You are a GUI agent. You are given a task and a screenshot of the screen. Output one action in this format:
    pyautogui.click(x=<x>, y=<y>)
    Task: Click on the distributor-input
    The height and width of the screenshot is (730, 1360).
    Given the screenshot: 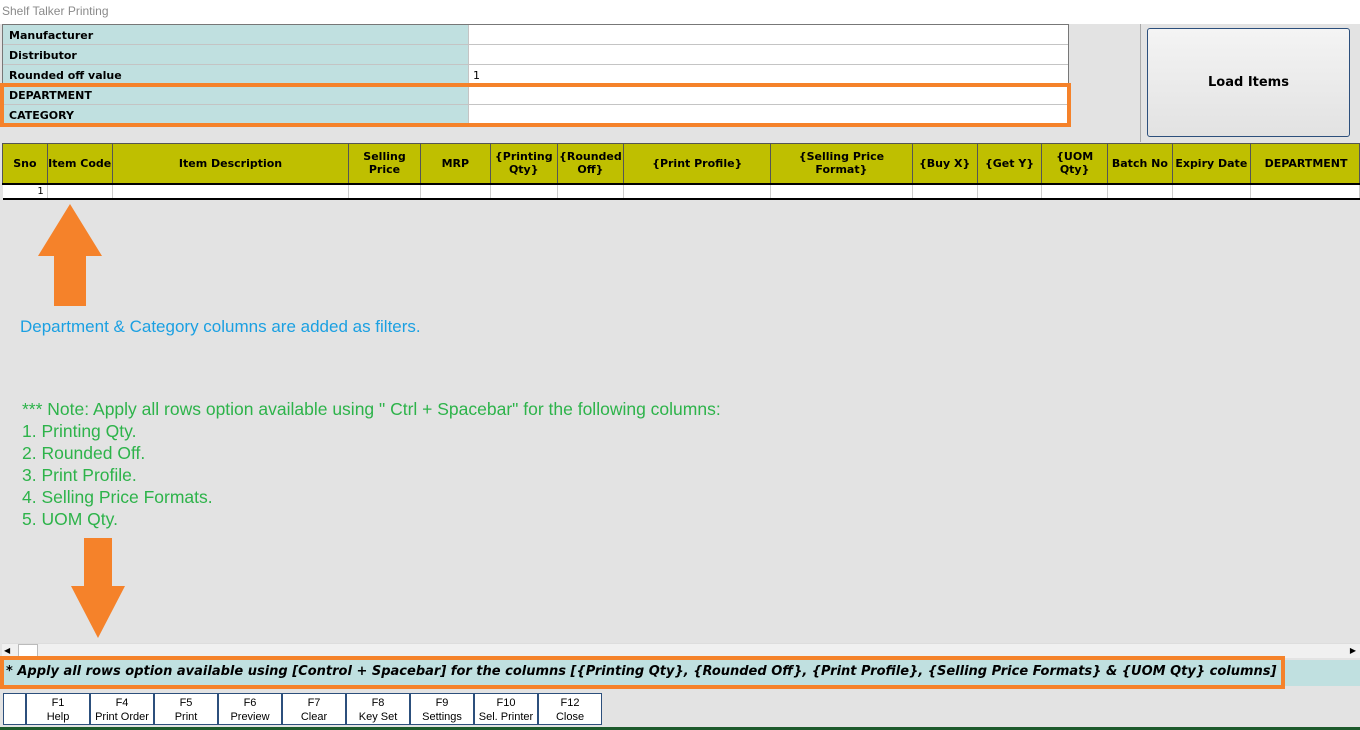 What is the action you would take?
    pyautogui.click(x=768, y=54)
    